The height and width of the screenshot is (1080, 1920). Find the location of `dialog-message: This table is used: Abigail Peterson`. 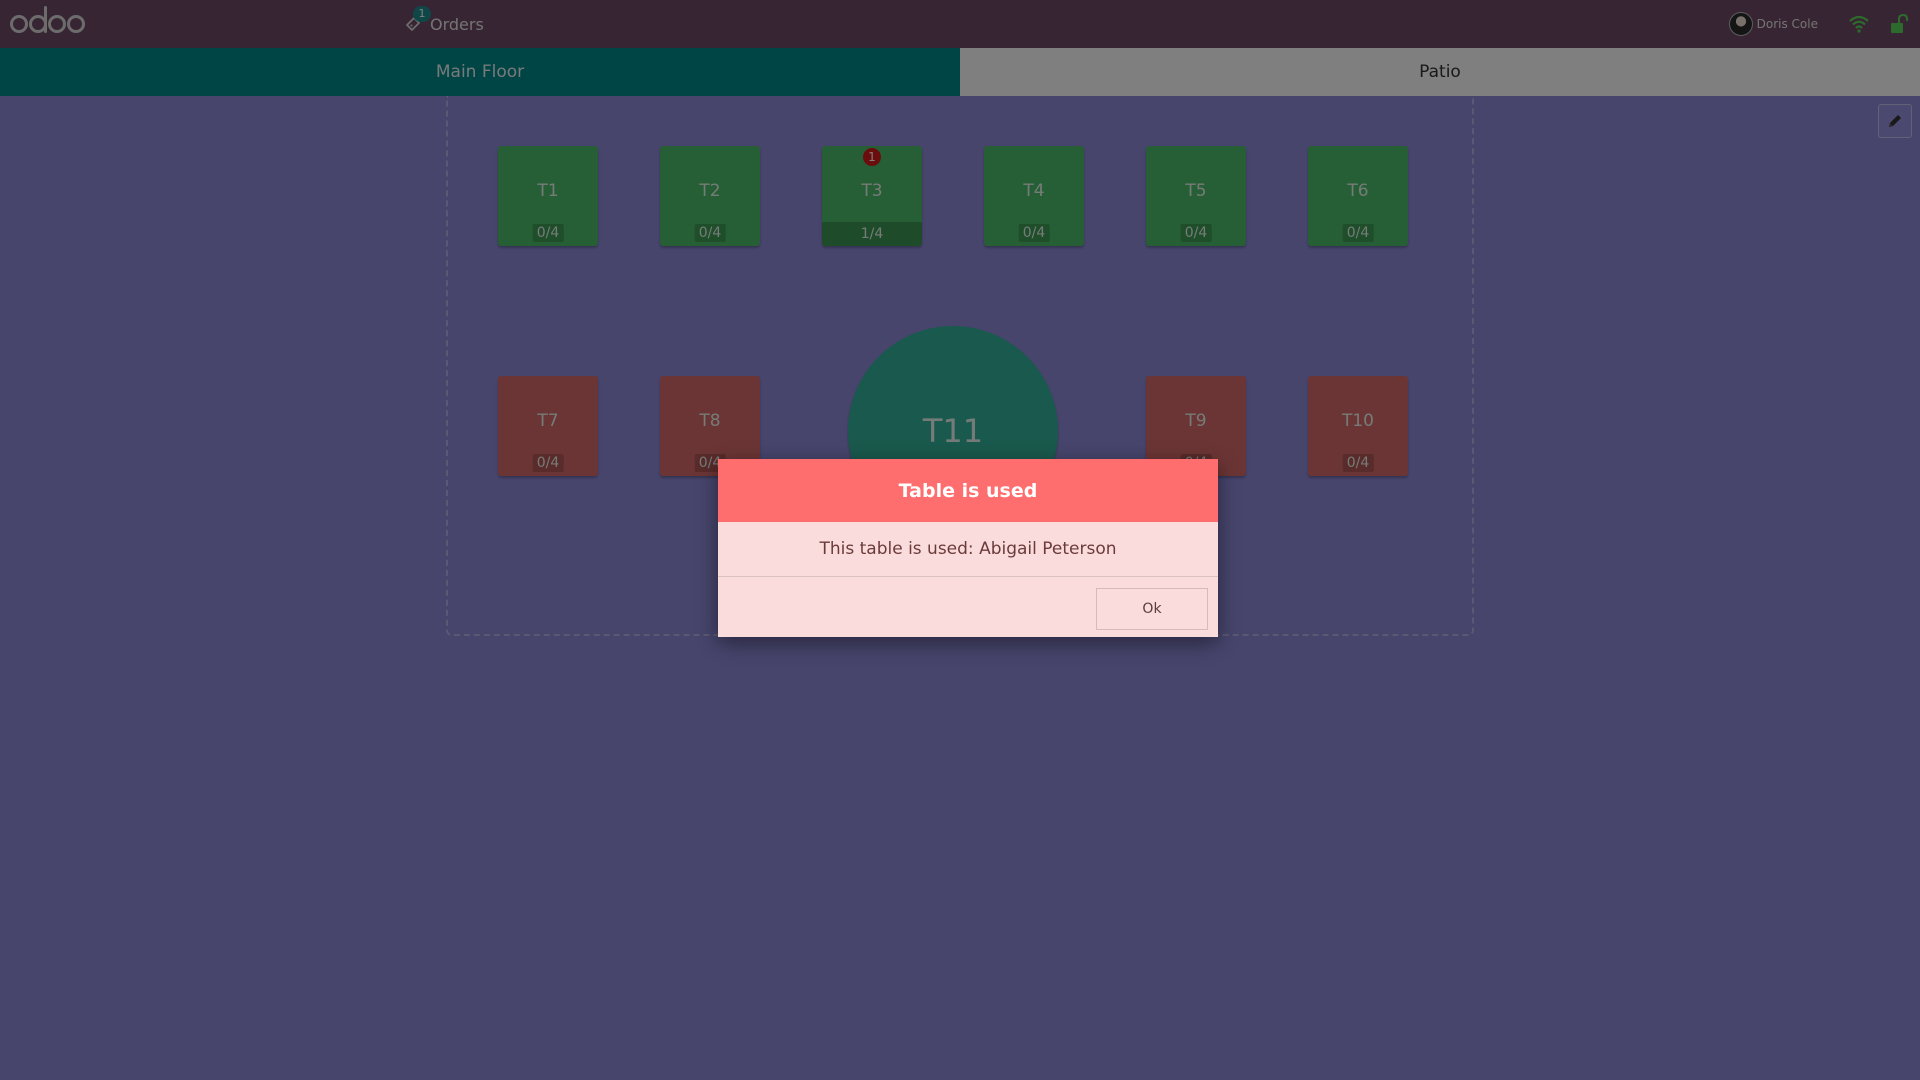

dialog-message: This table is used: Abigail Peterson is located at coordinates (968, 549).